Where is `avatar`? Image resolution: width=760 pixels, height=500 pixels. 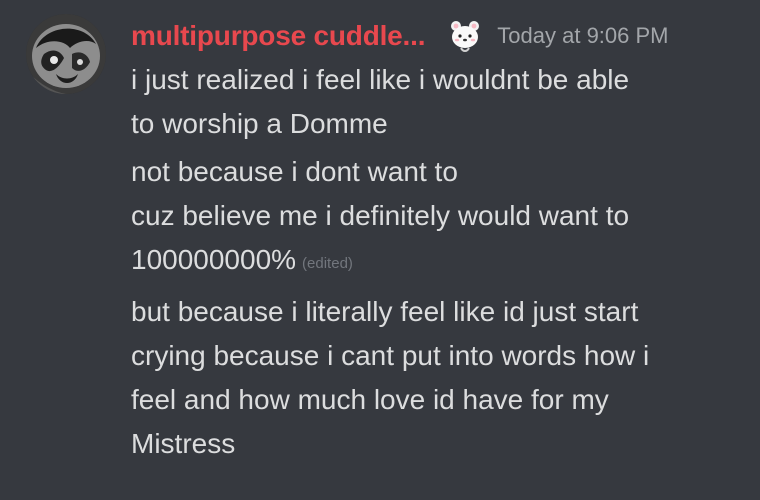
avatar is located at coordinates (66, 54).